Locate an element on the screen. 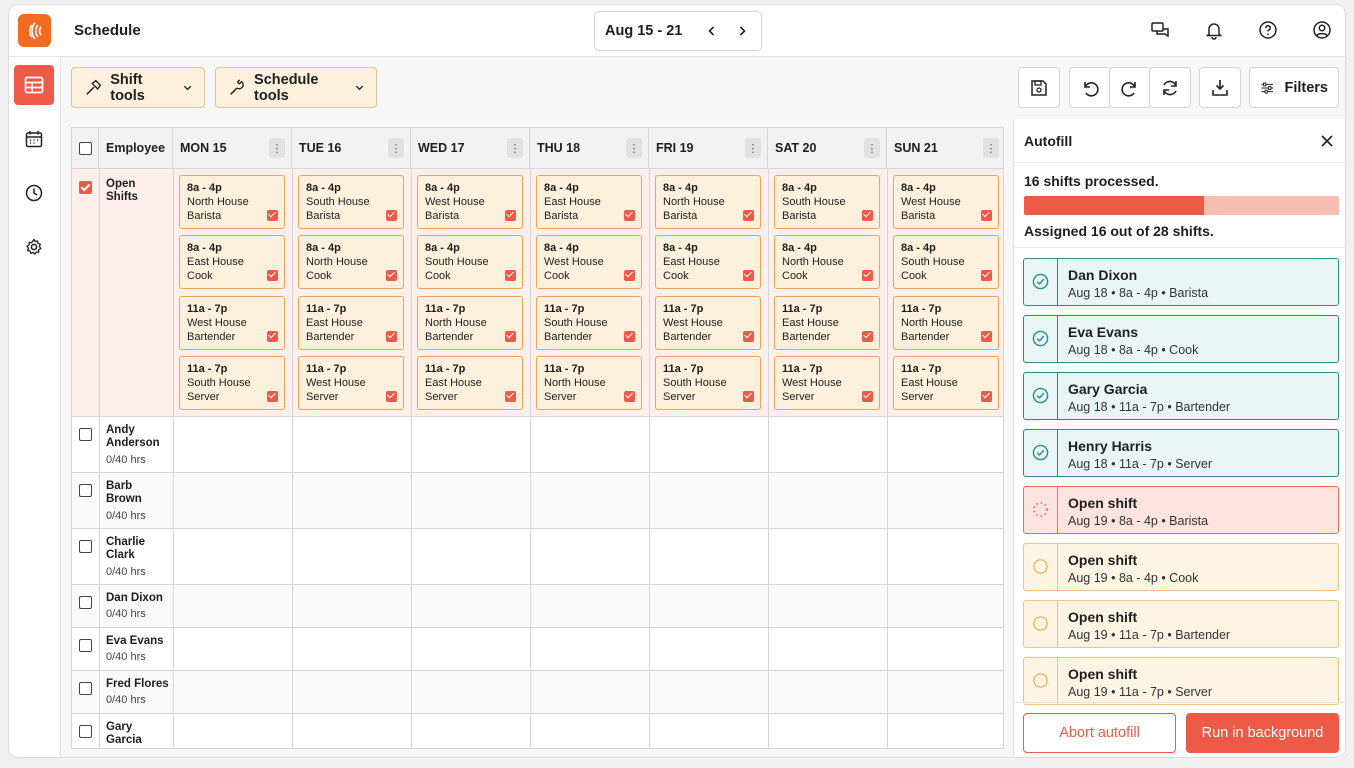 This screenshot has width=1354, height=768. nav-settings is located at coordinates (34, 247).